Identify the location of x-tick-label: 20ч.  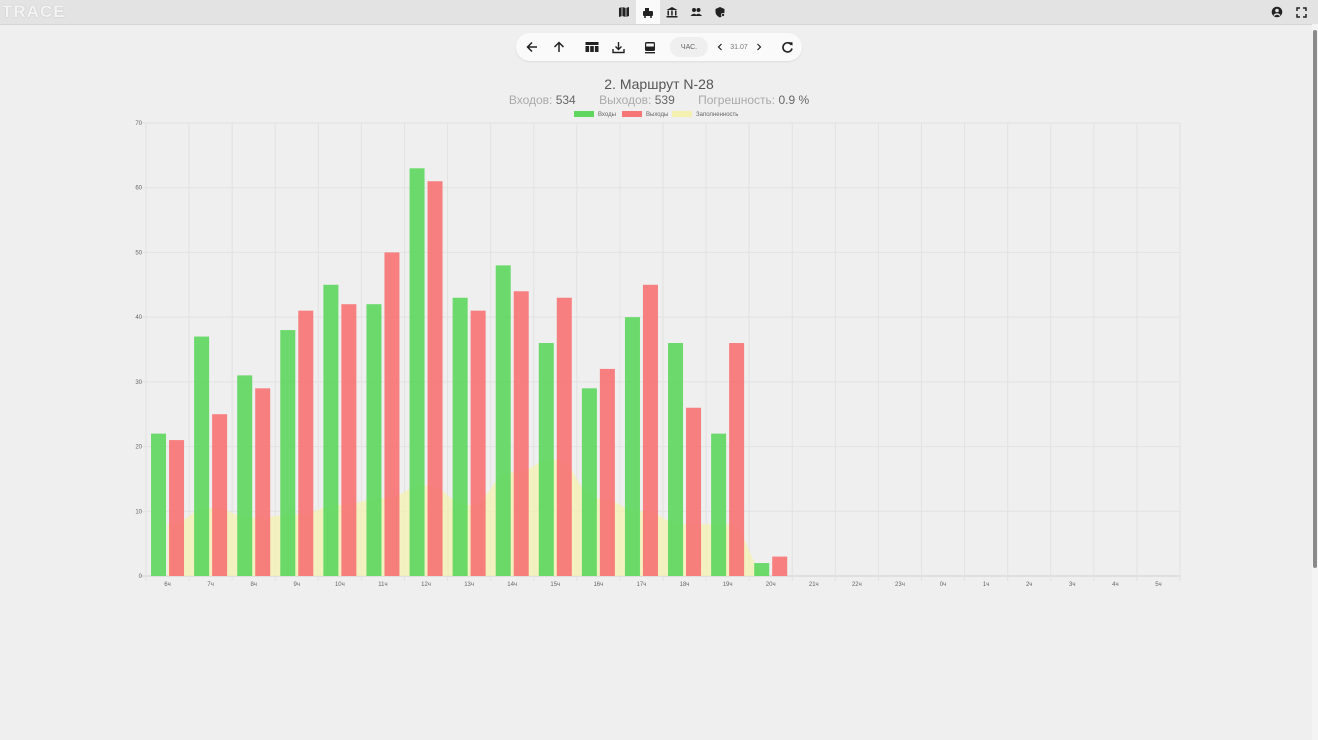
(771, 585).